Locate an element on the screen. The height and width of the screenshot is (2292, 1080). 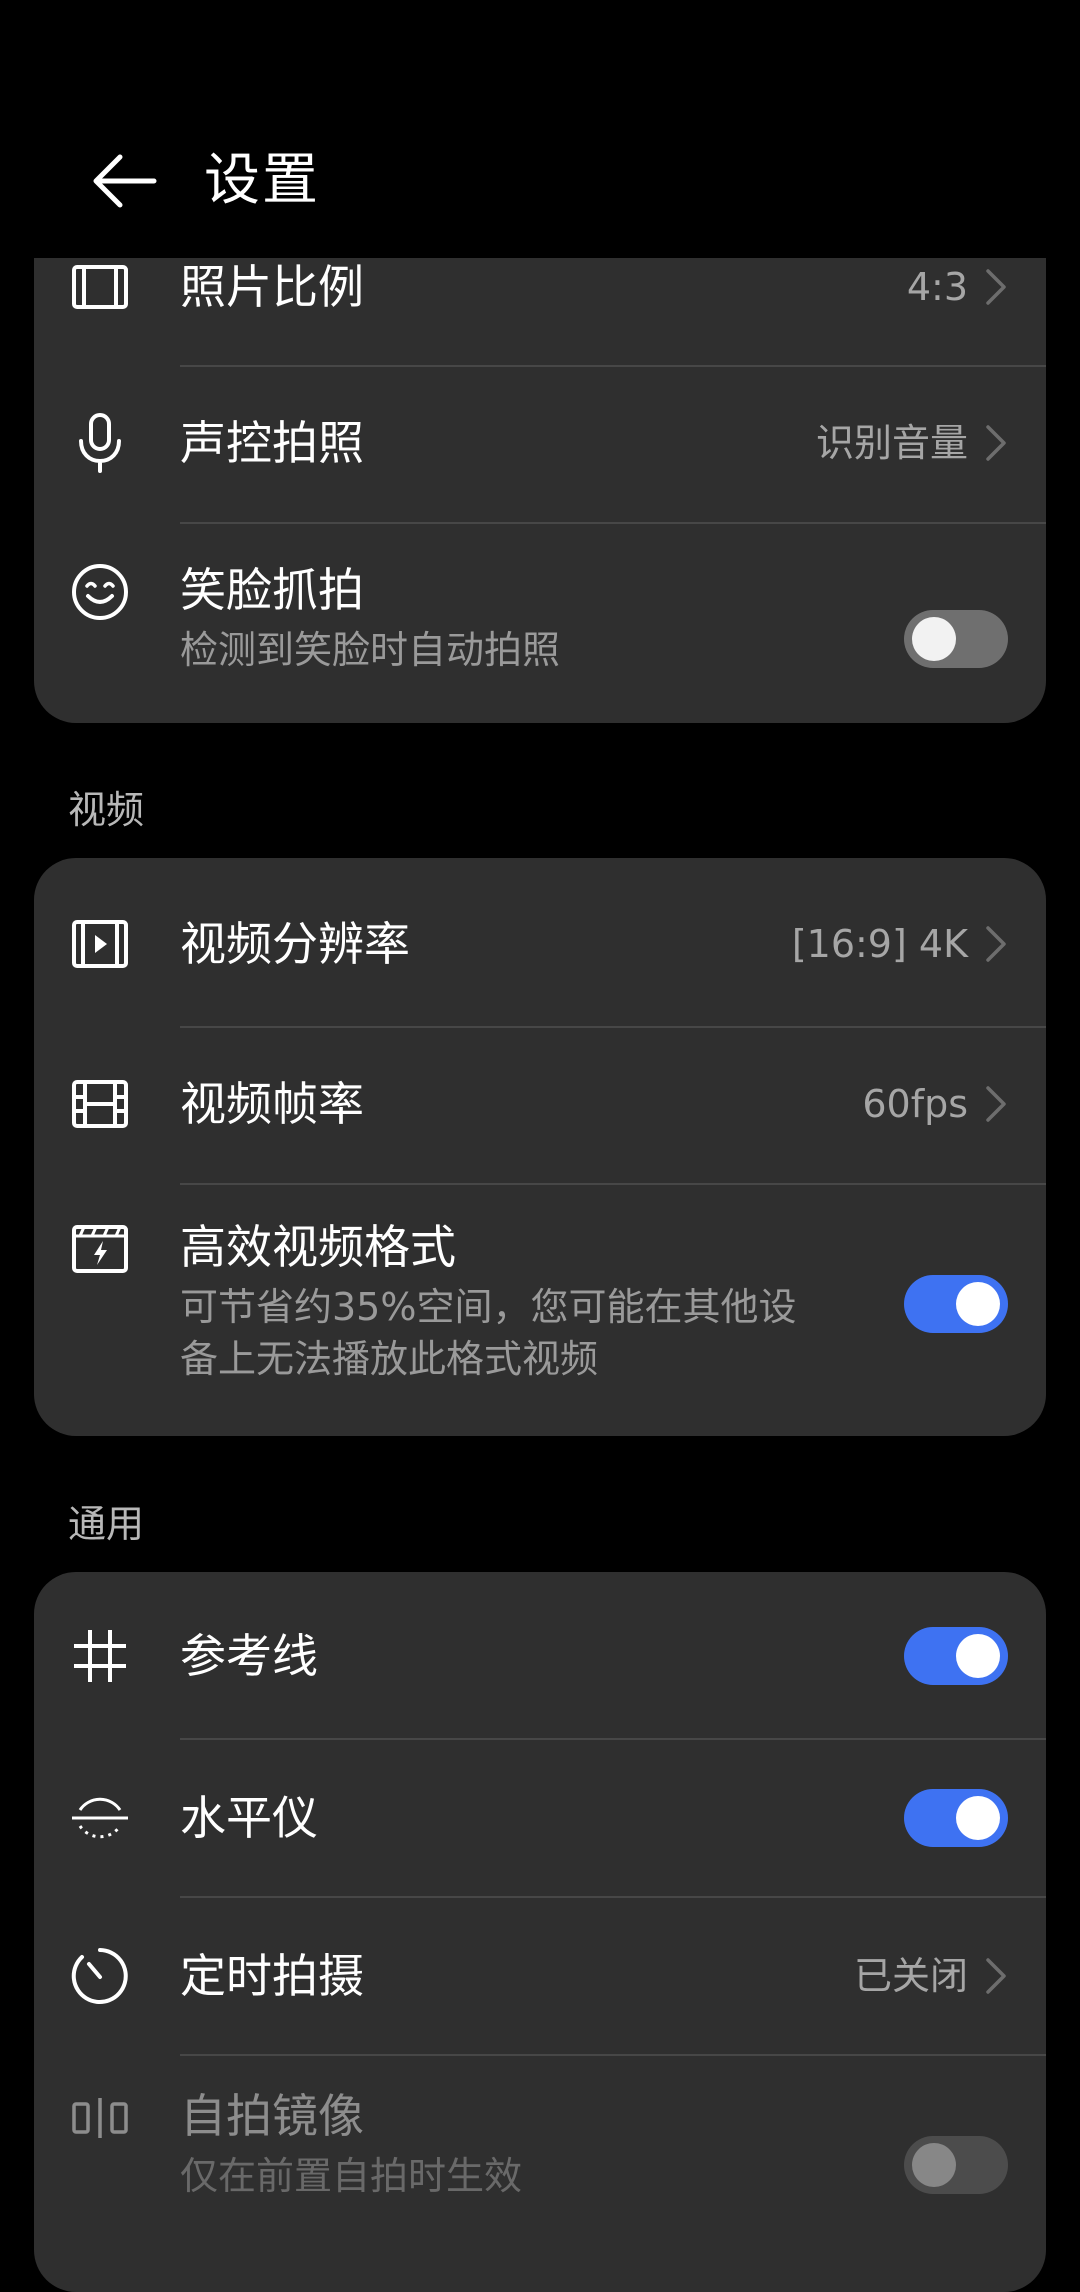
video-format-icon is located at coordinates (100, 1249).